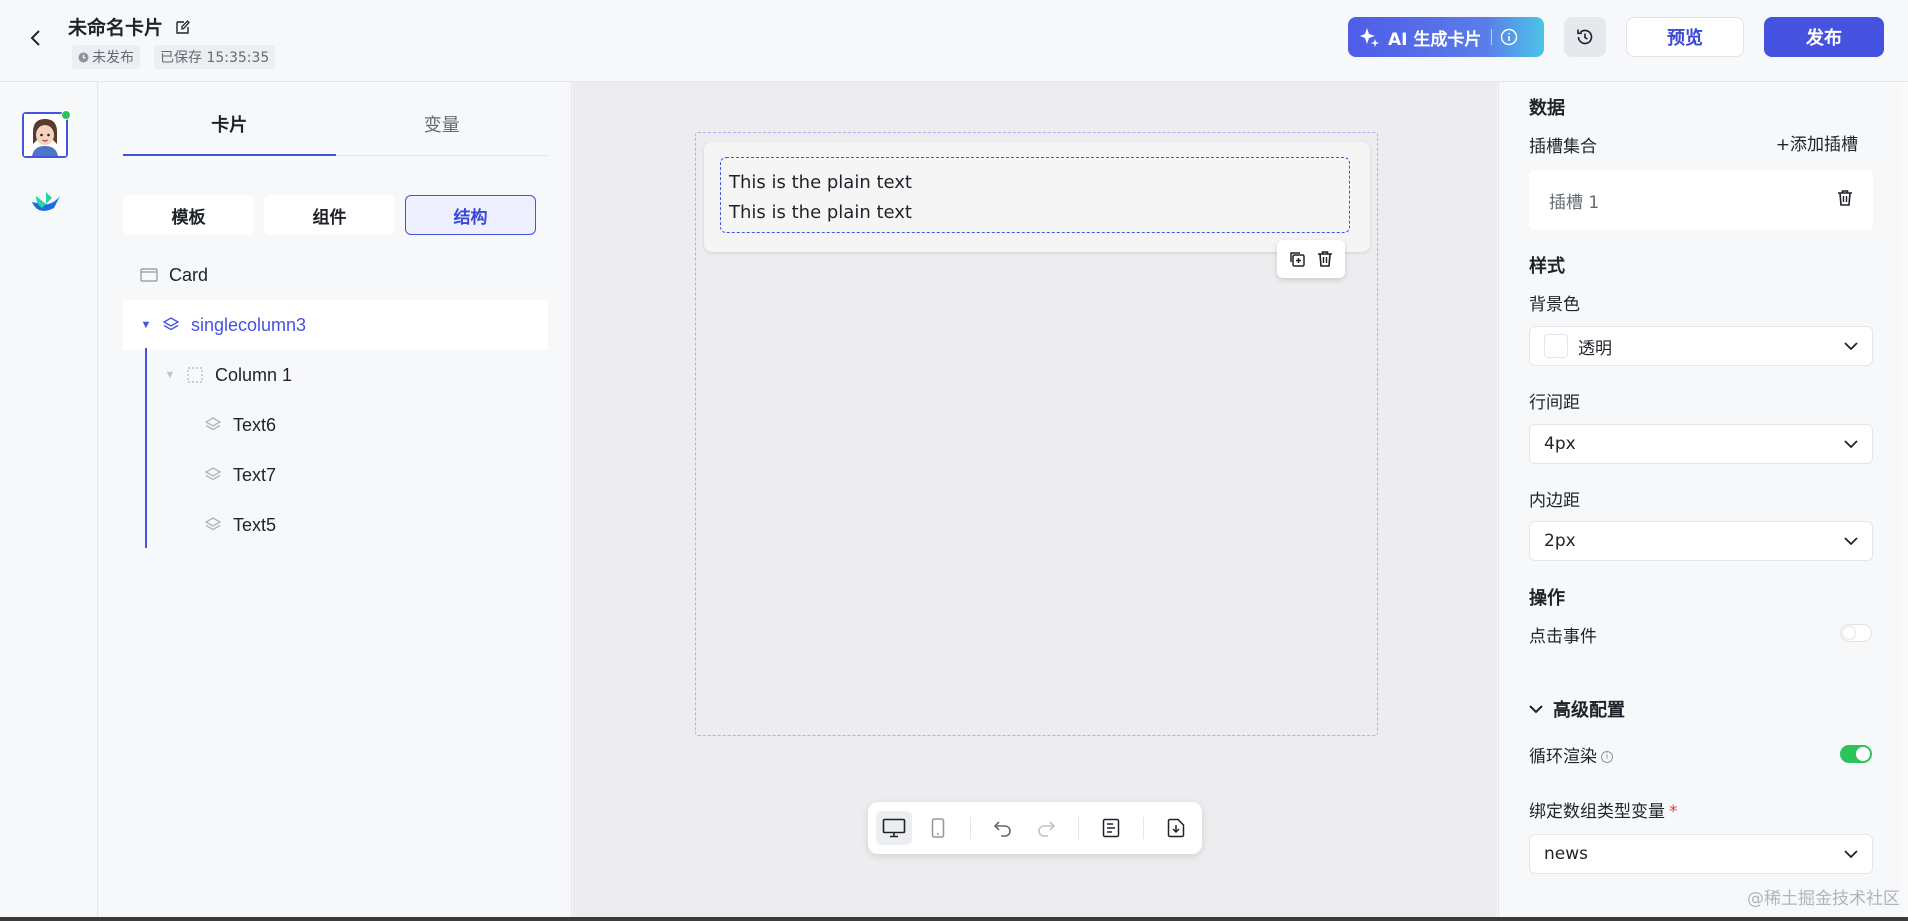  What do you see at coordinates (195, 375) in the screenshot?
I see `column-icon` at bounding box center [195, 375].